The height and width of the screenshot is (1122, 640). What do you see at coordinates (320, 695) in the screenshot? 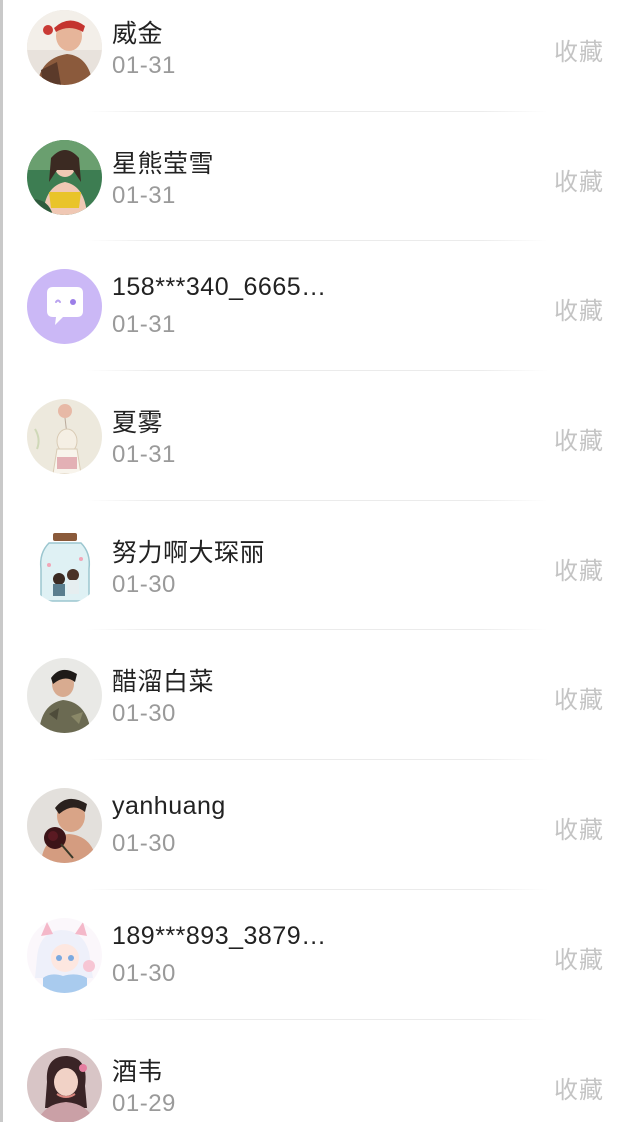
I see `list-item: 醋溜白菜 01-30 收藏` at bounding box center [320, 695].